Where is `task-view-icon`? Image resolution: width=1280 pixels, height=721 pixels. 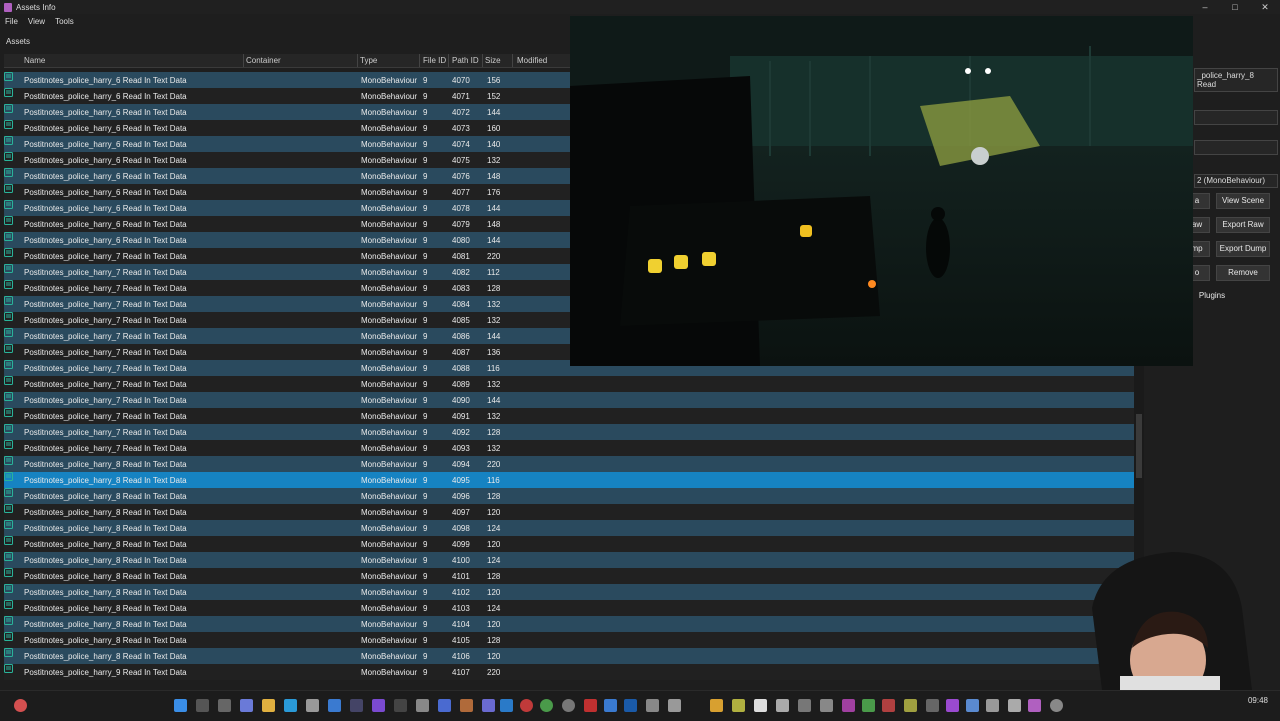
task-view-icon is located at coordinates (224, 705).